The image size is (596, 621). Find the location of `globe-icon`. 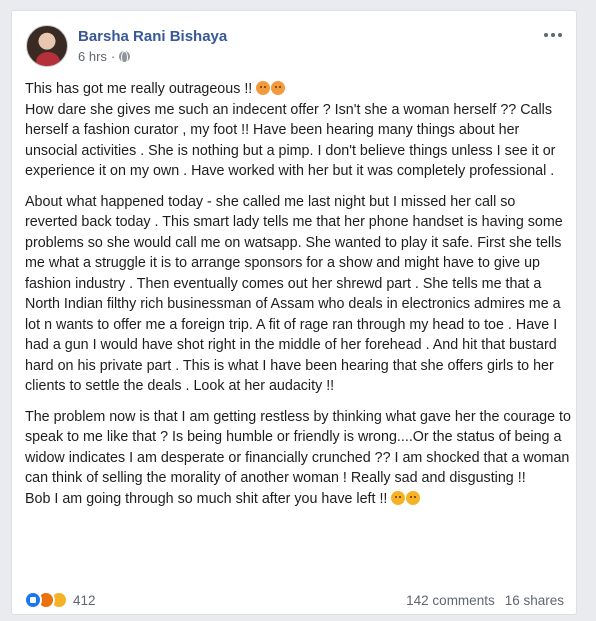

globe-icon is located at coordinates (125, 57).